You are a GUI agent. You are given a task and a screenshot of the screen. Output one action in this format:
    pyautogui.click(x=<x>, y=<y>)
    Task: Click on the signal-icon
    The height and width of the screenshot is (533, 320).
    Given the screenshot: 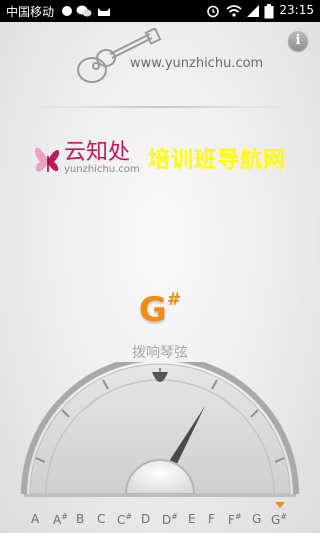 What is the action you would take?
    pyautogui.click(x=253, y=11)
    